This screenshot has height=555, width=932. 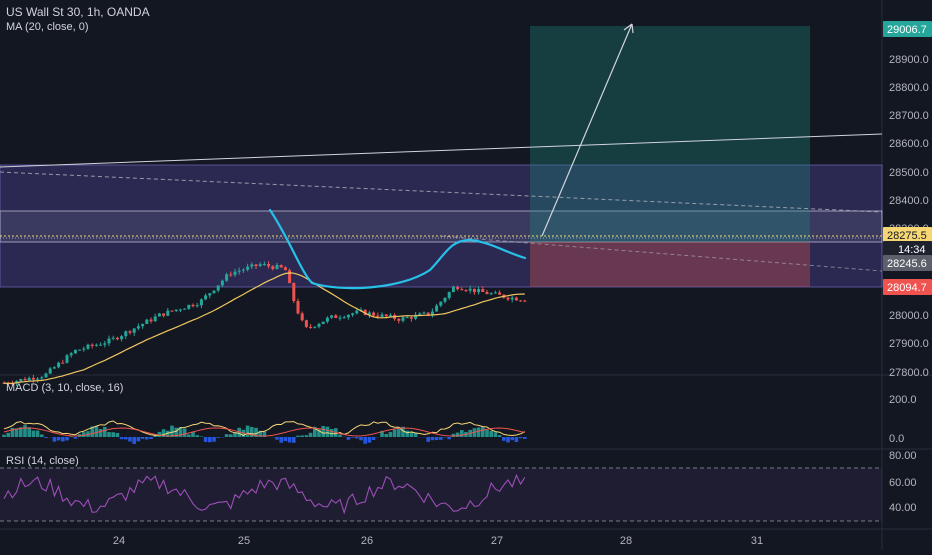 What do you see at coordinates (907, 249) in the screenshot?
I see `price-label-badge: 14:34` at bounding box center [907, 249].